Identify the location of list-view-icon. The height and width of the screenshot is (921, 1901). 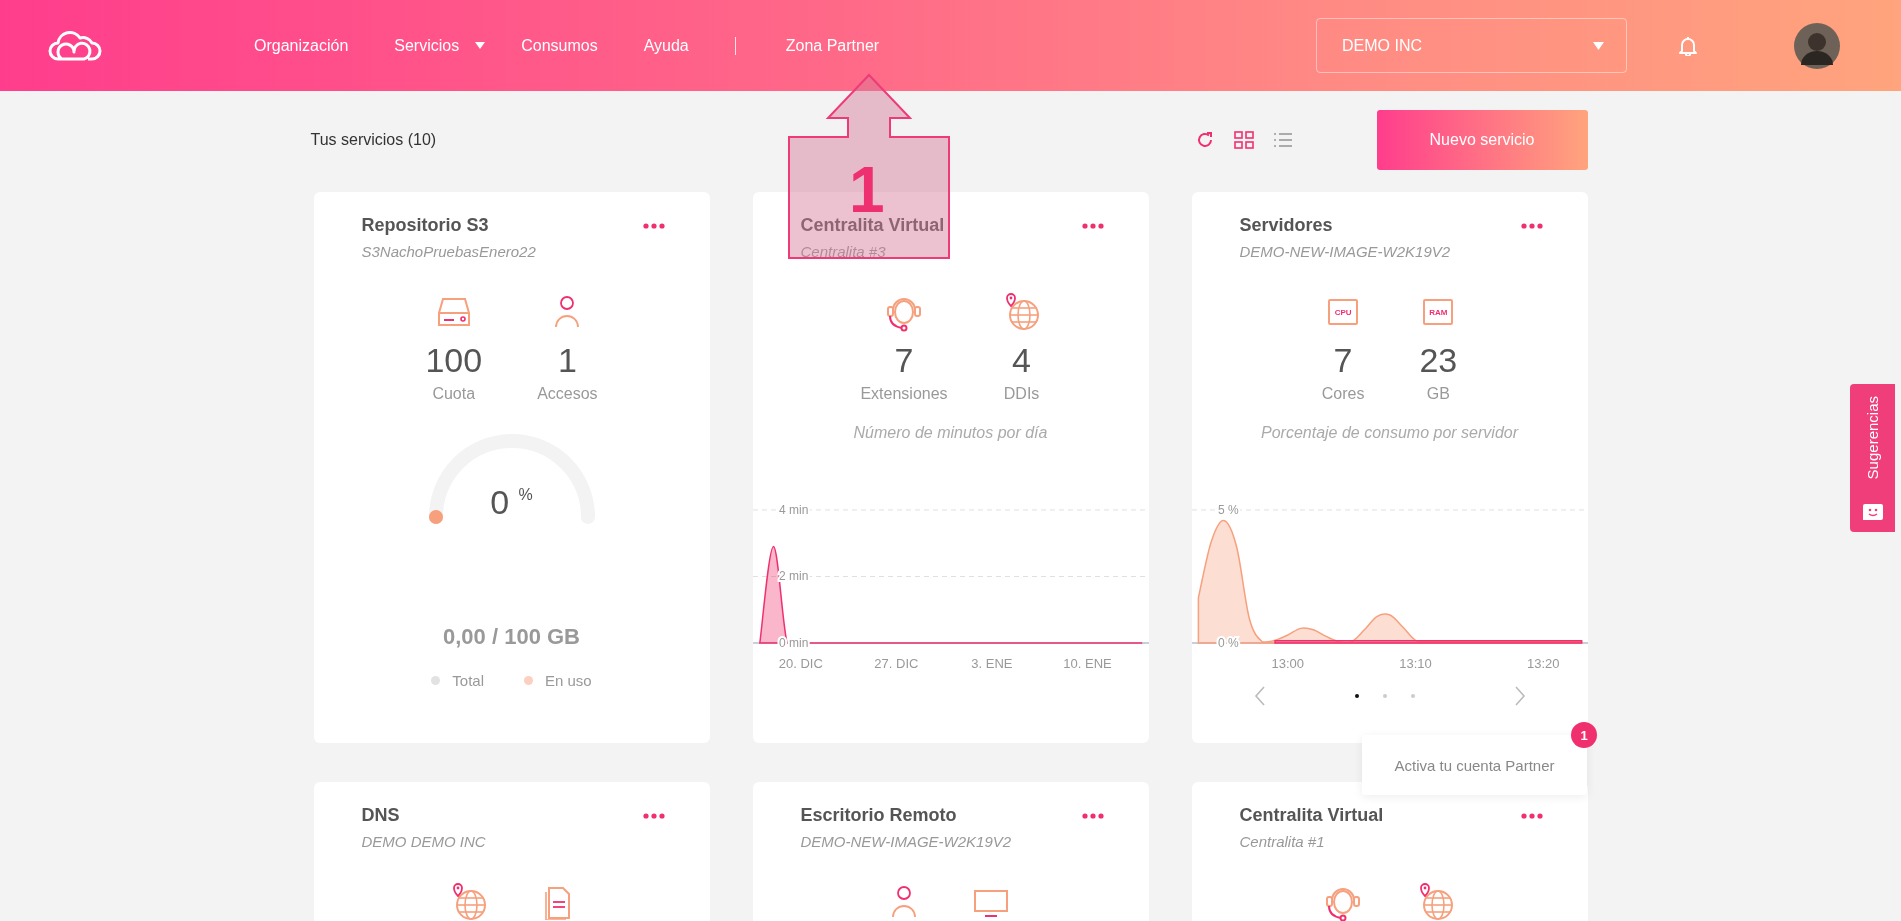
(1282, 140).